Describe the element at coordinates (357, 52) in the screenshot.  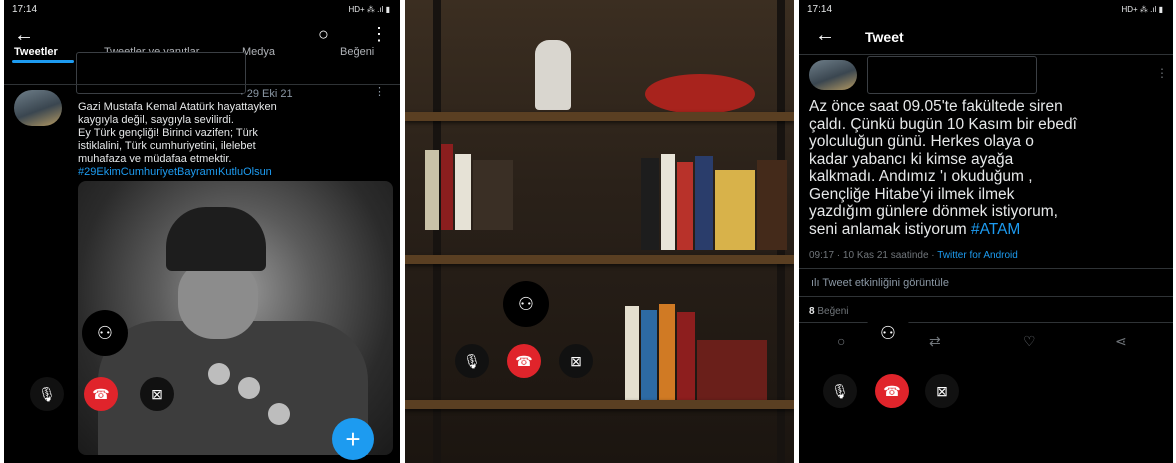
I see `tab-likes: Beğeni` at that location.